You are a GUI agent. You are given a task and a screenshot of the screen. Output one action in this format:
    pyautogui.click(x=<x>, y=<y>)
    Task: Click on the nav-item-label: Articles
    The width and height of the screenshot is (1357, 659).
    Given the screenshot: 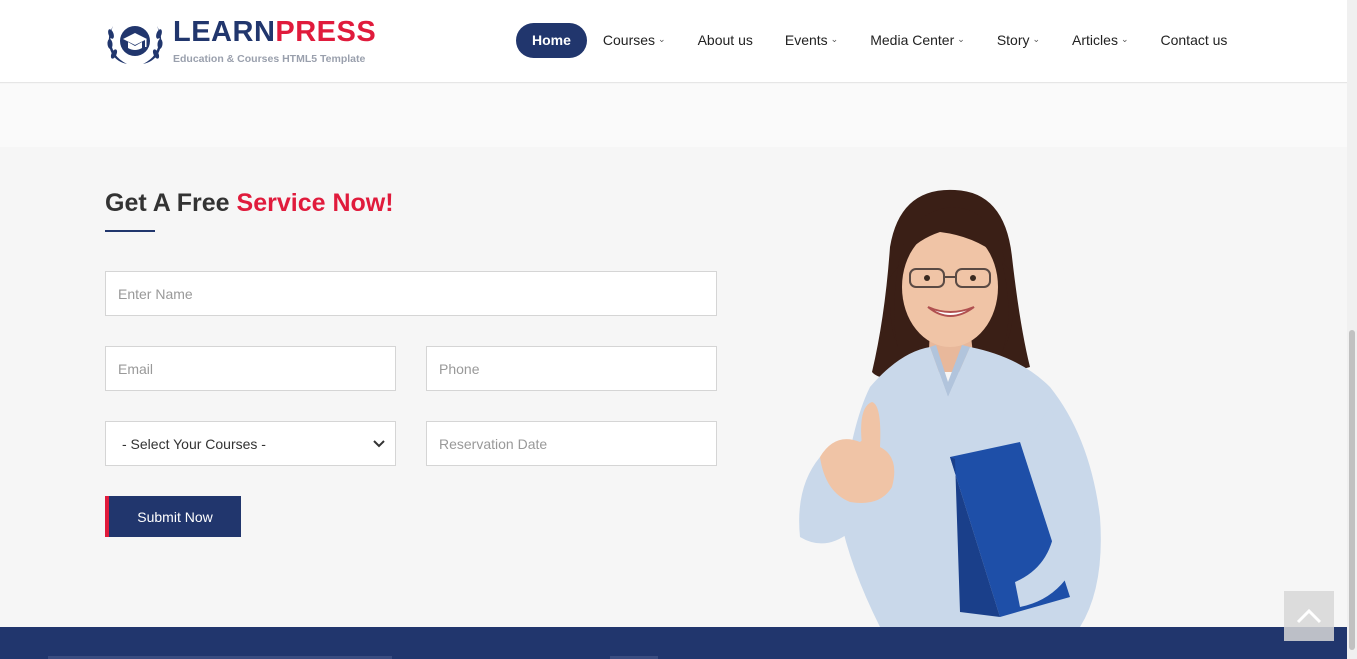 What is the action you would take?
    pyautogui.click(x=1095, y=40)
    